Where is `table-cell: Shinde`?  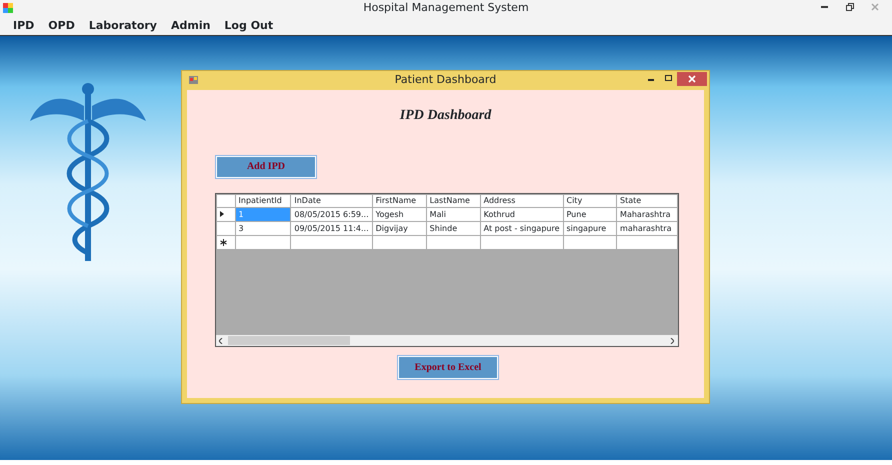 table-cell: Shinde is located at coordinates (453, 229).